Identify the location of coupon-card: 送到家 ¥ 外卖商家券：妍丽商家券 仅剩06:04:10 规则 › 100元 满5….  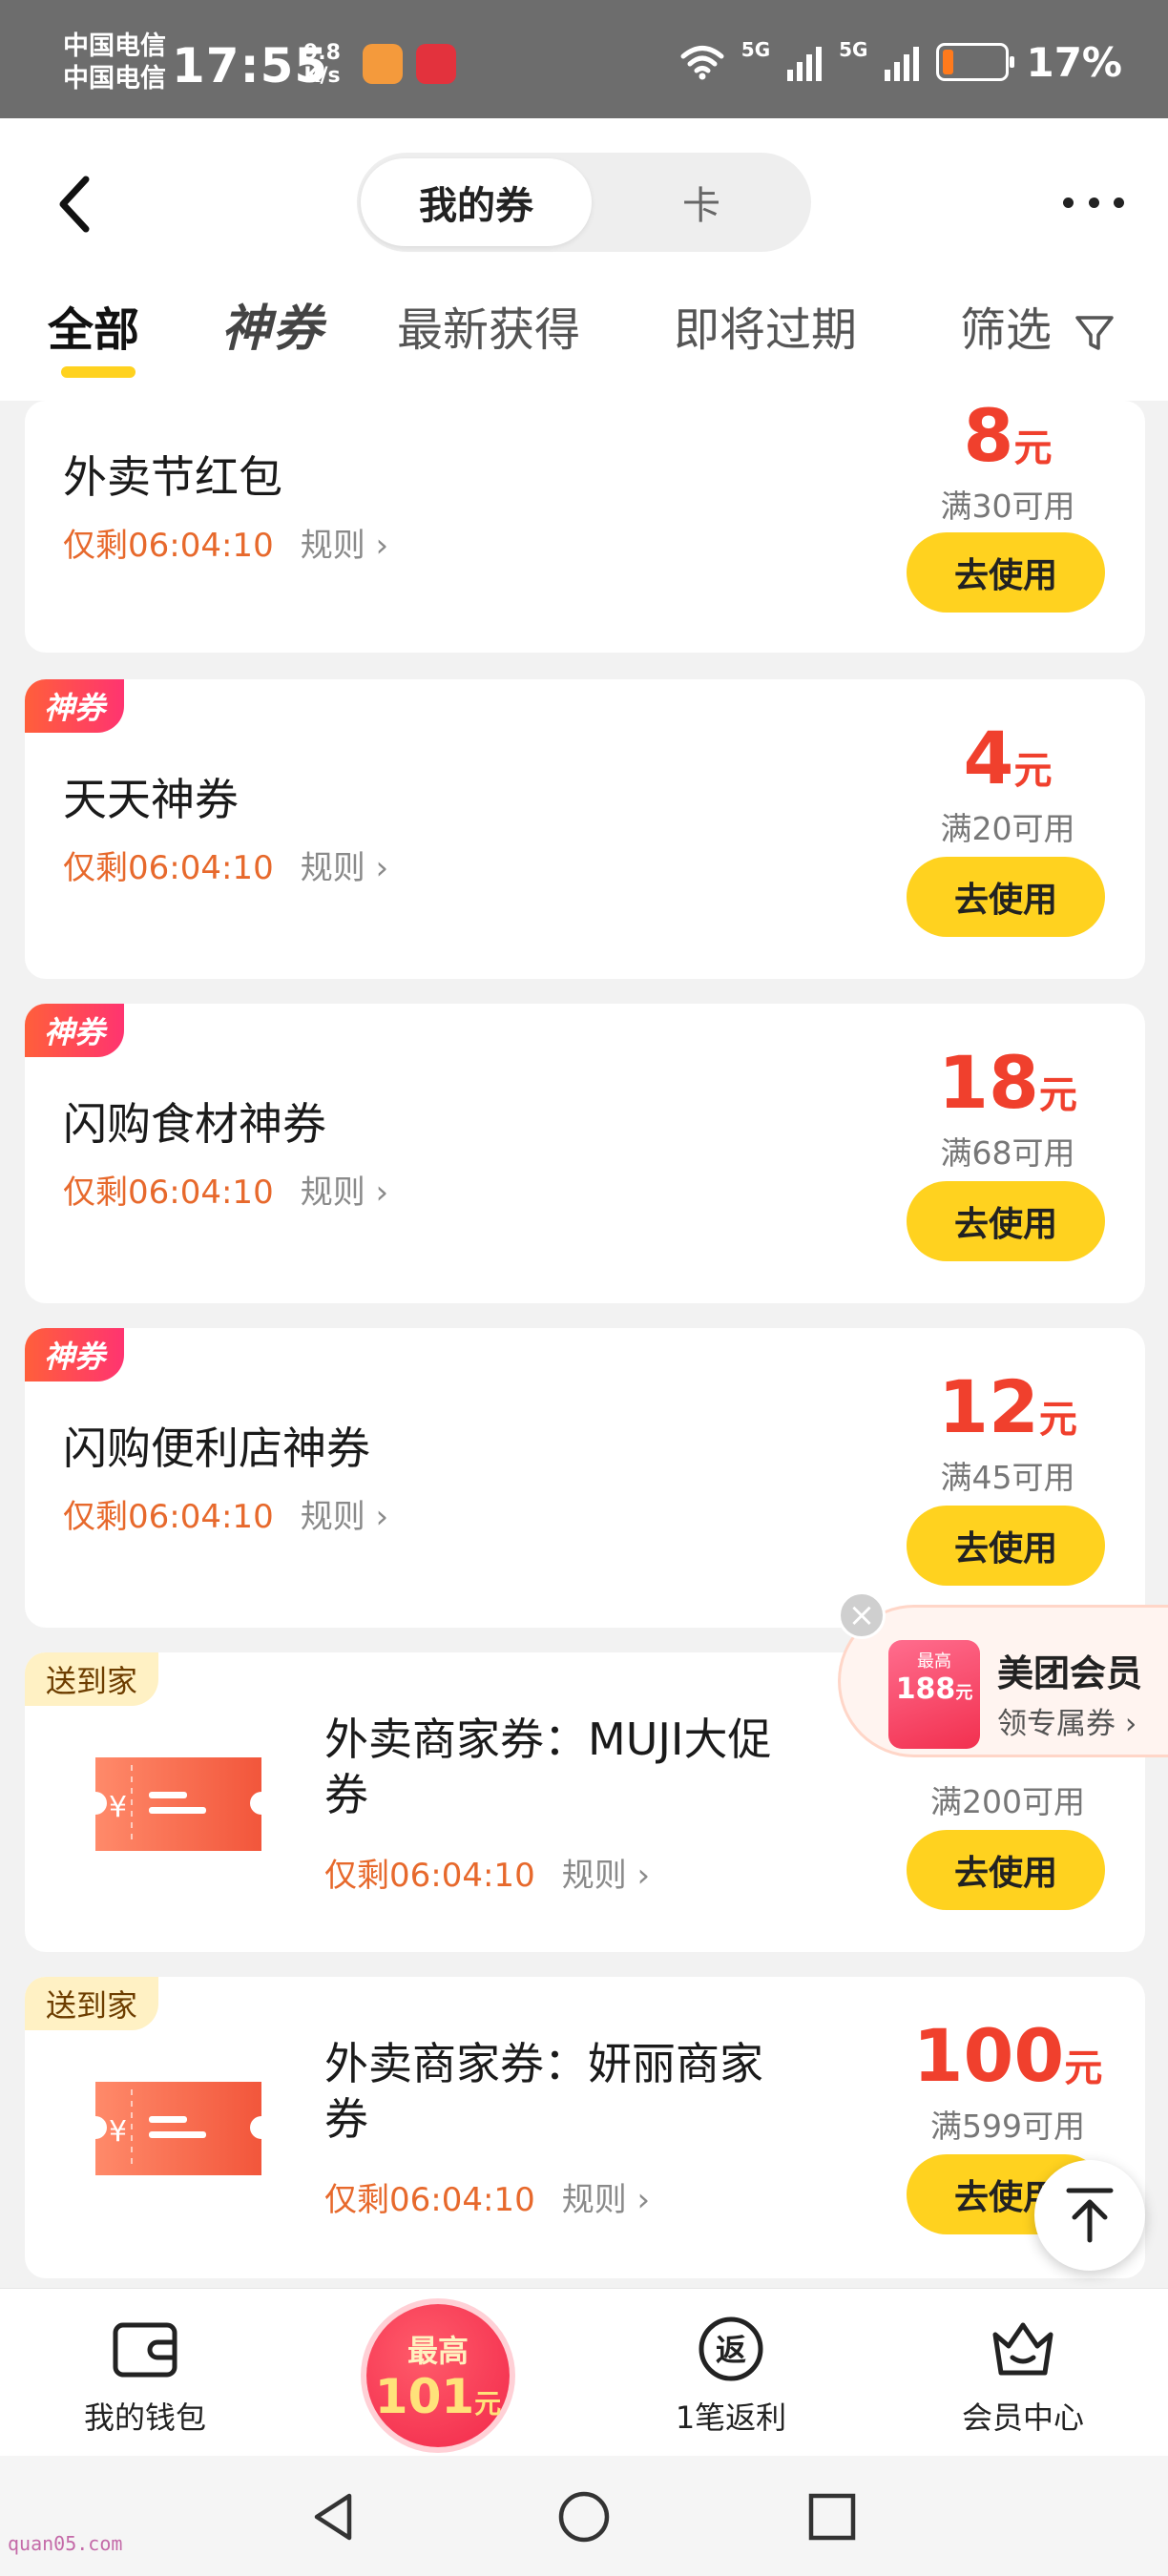
(585, 2127).